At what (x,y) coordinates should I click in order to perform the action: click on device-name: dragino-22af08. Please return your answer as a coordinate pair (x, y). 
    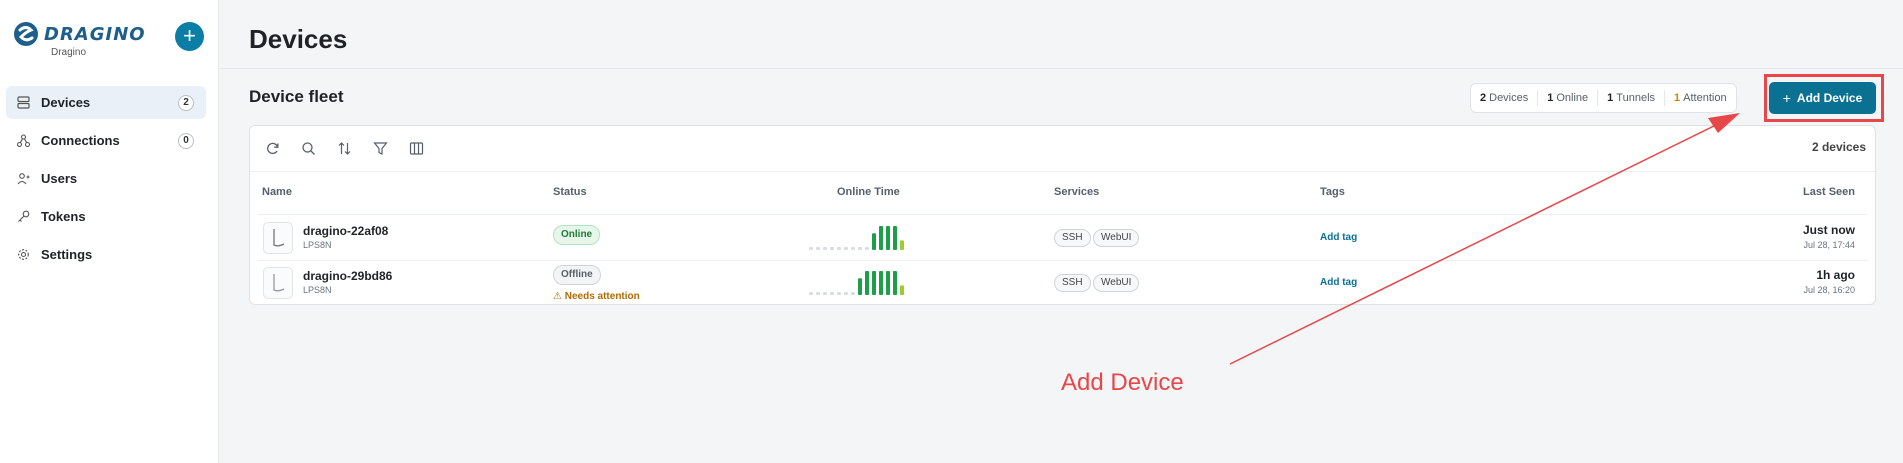
    Looking at the image, I should click on (345, 231).